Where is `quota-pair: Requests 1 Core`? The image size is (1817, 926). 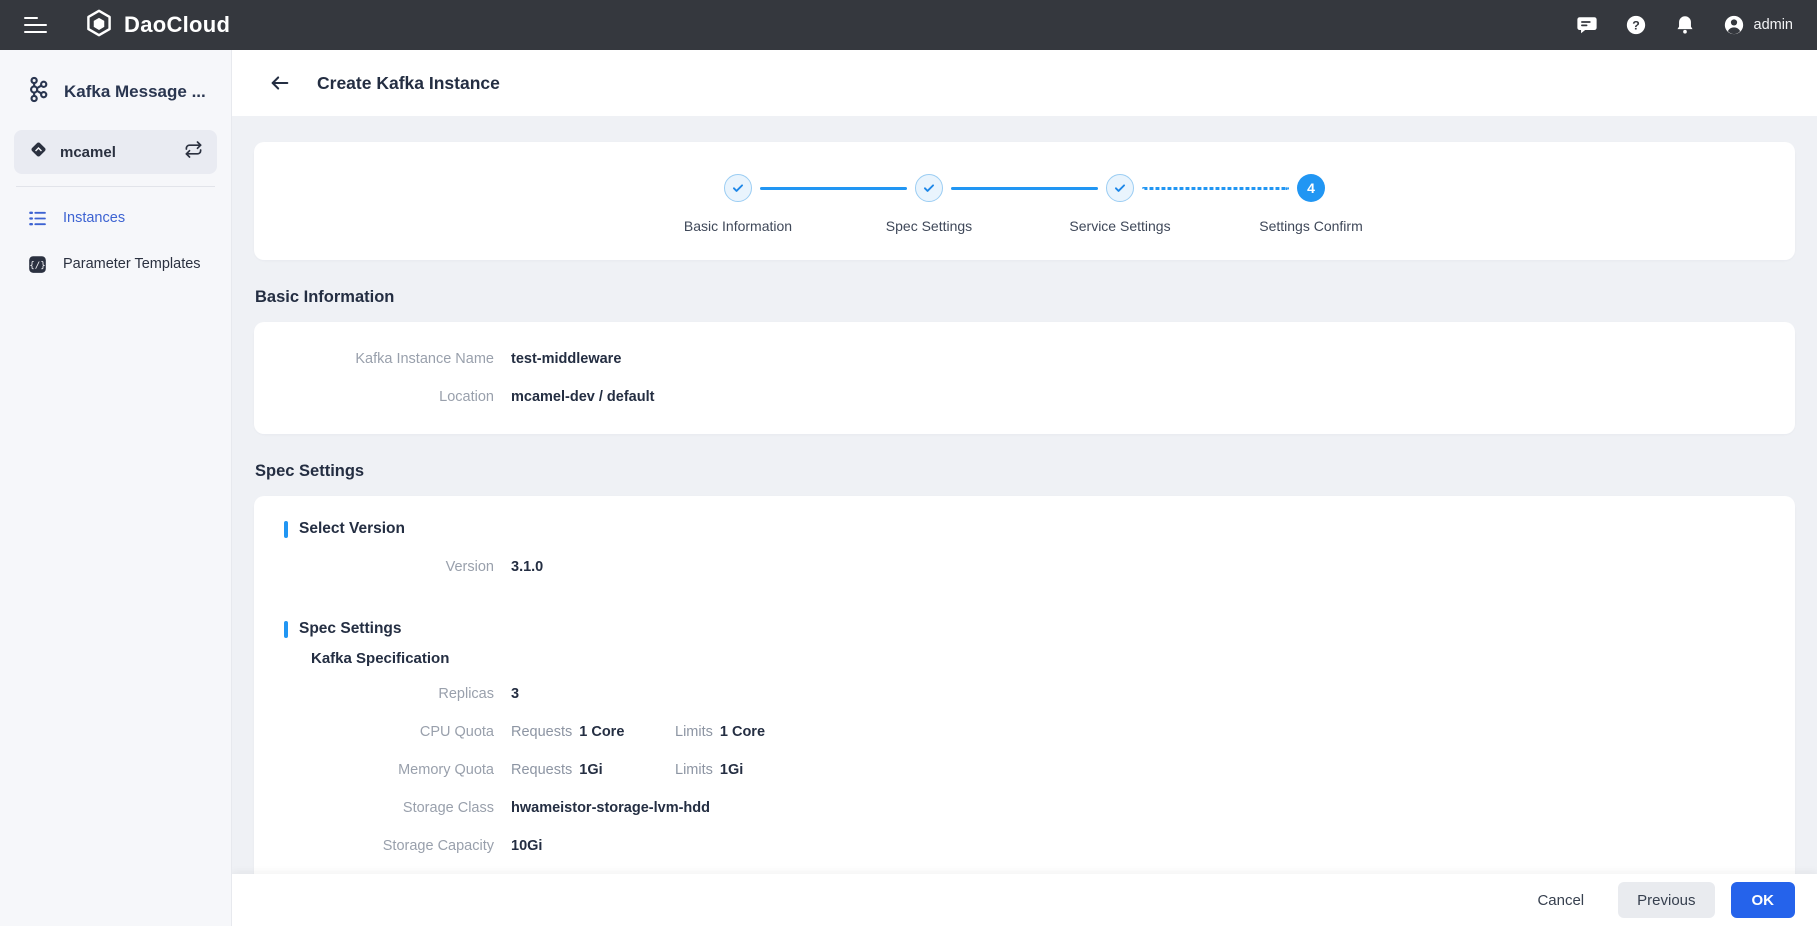
quota-pair: Requests 1 Core is located at coordinates (582, 732).